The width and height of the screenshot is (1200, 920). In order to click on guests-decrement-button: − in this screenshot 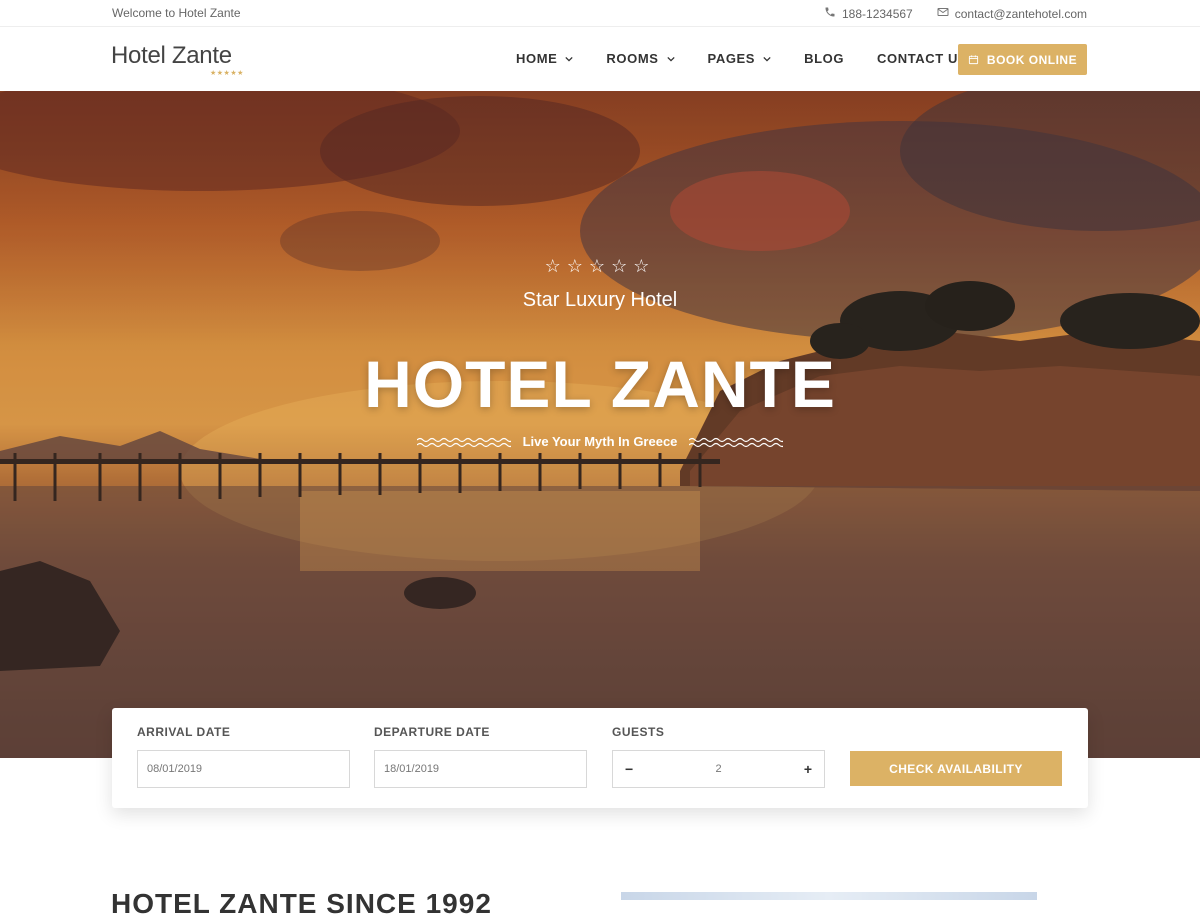, I will do `click(629, 769)`.